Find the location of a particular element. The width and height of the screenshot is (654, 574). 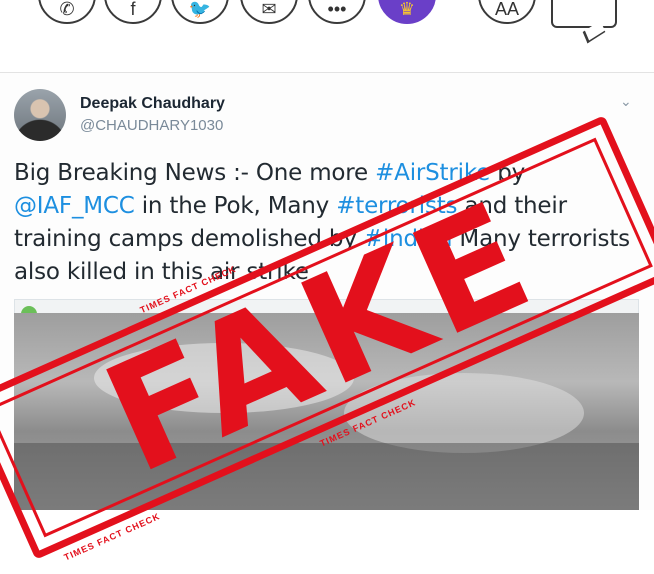

share-toolbar: ✆ f 🐦 ✉ ••• ♛ AA is located at coordinates (327, 22).